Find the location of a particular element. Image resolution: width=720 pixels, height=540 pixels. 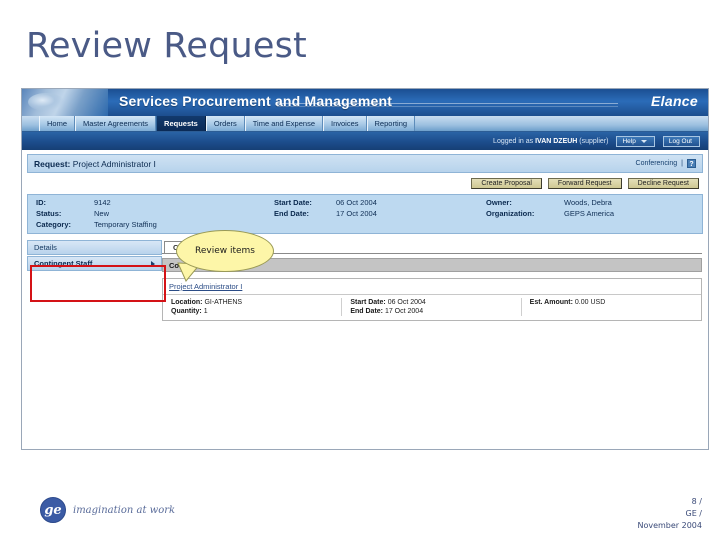

item-end-date-label: End Date: is located at coordinates (366, 311).